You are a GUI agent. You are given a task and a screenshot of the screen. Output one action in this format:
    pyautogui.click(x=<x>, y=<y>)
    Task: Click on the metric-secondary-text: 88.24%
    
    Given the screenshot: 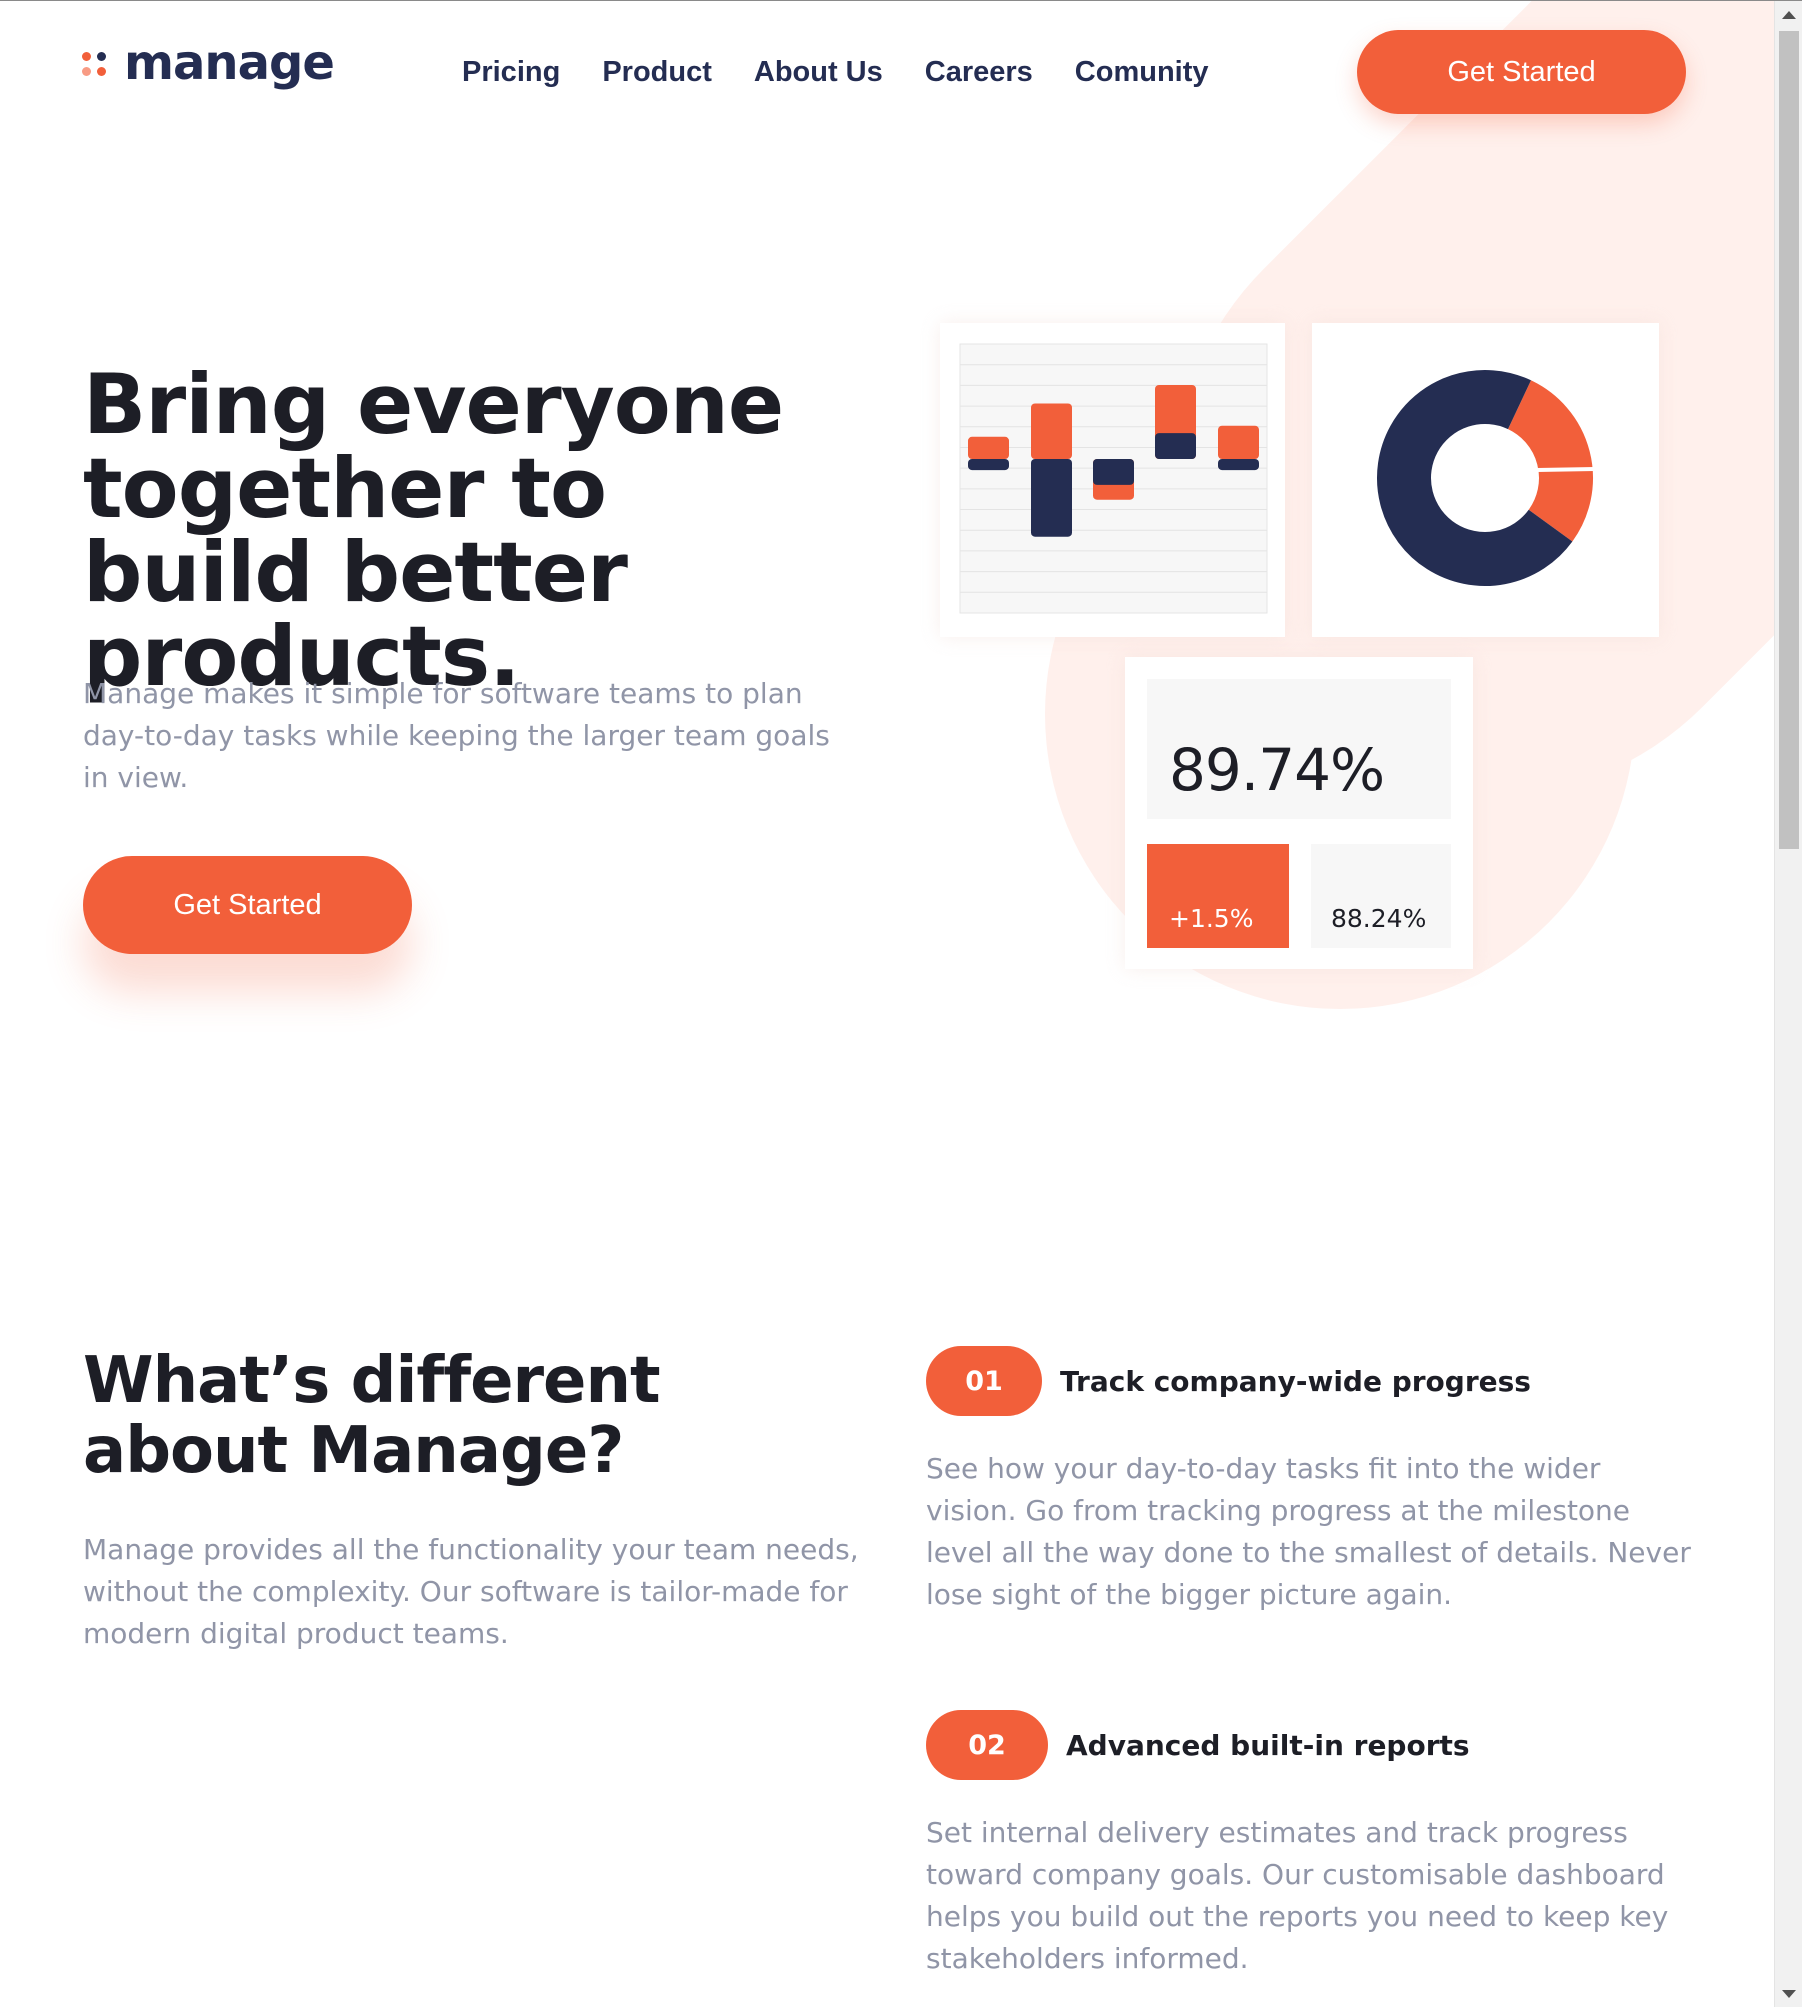 What is the action you would take?
    pyautogui.click(x=1379, y=918)
    